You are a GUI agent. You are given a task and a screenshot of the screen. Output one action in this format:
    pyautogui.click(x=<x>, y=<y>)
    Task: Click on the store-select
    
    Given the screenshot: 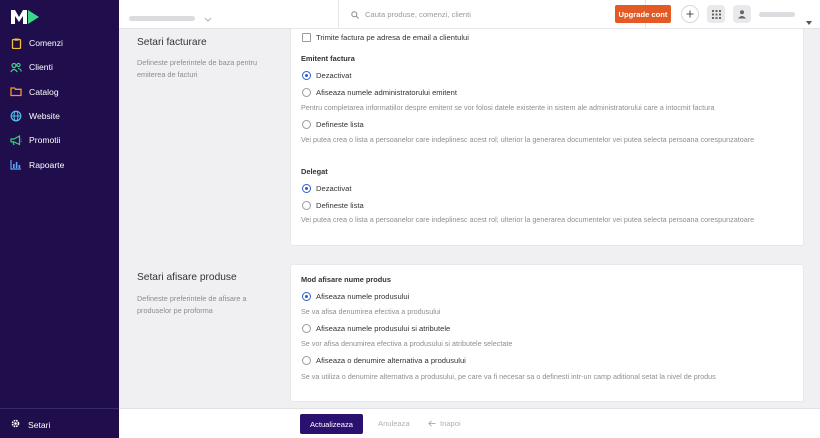 What is the action you would take?
    pyautogui.click(x=170, y=18)
    